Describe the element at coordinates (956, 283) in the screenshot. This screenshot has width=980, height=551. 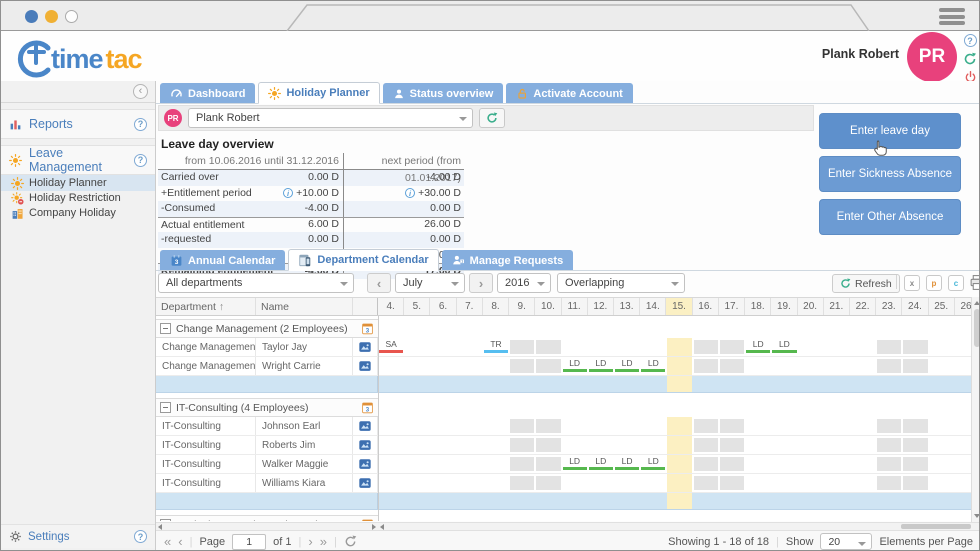
I see `csv-export-icon: c` at that location.